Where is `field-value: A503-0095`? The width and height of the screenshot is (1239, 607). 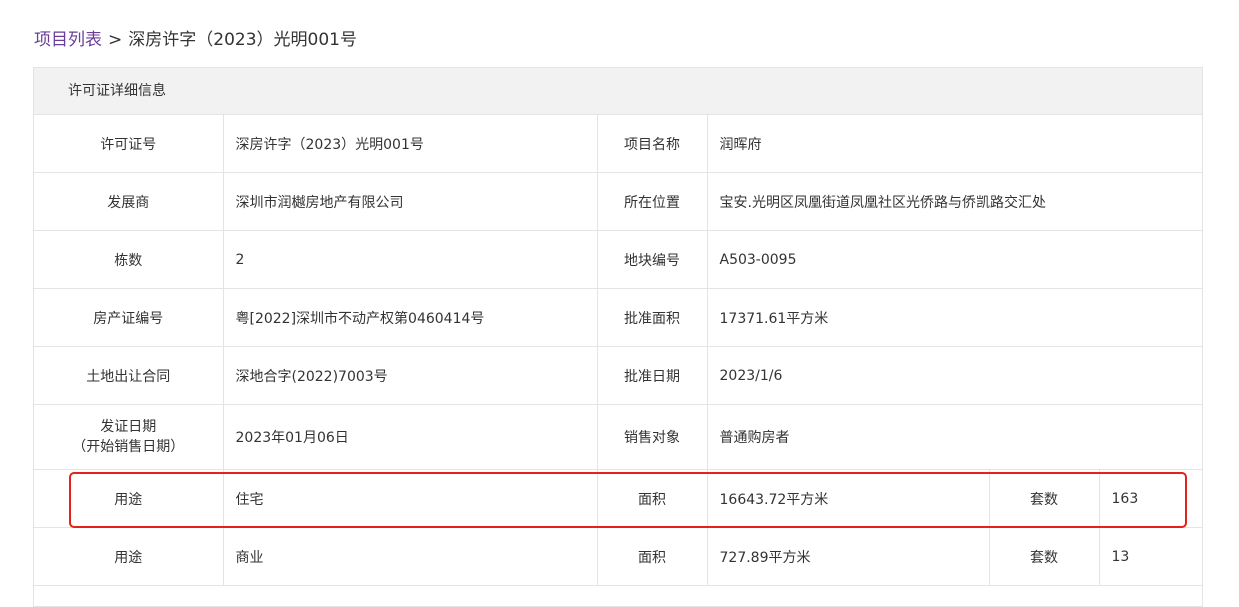 field-value: A503-0095 is located at coordinates (954, 259).